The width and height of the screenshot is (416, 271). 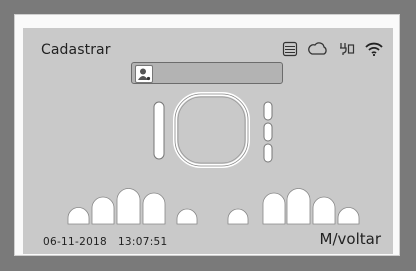 I want to click on finger-l3, so click(x=128, y=206).